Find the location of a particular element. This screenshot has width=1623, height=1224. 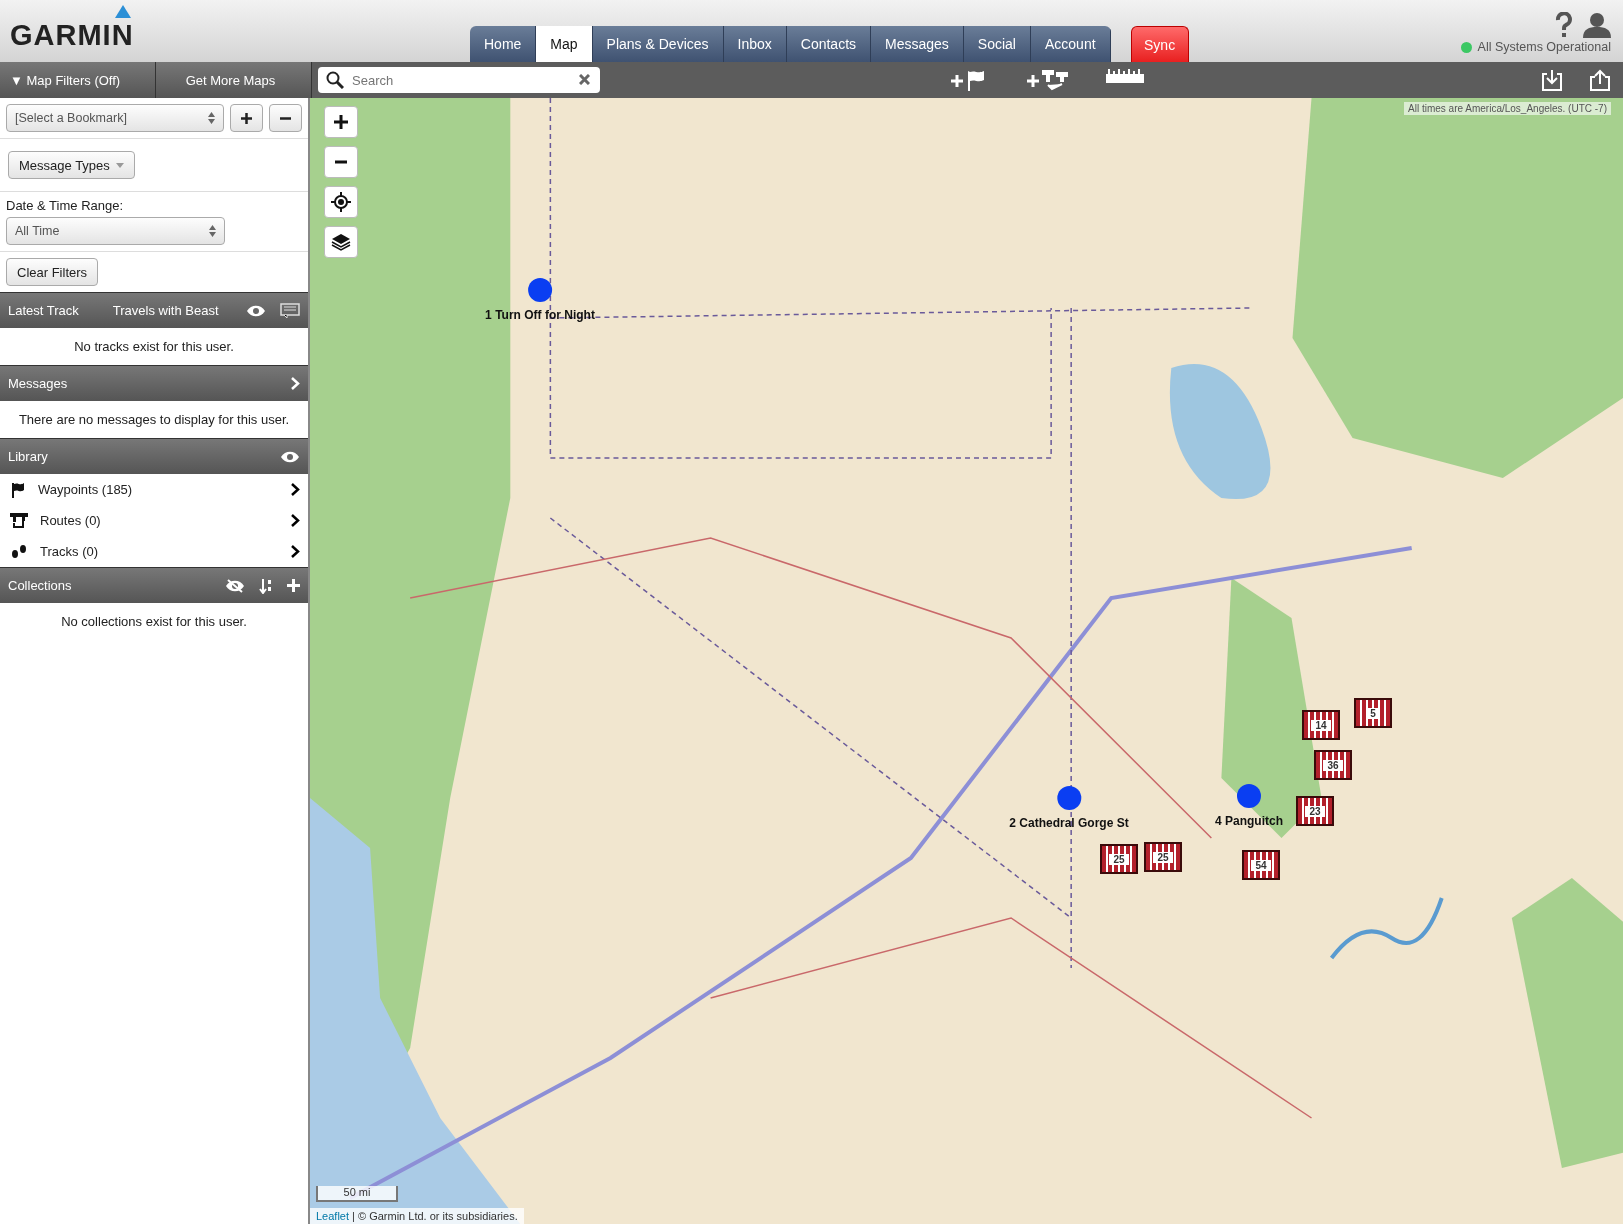

section-header: Library is located at coordinates (154, 456).